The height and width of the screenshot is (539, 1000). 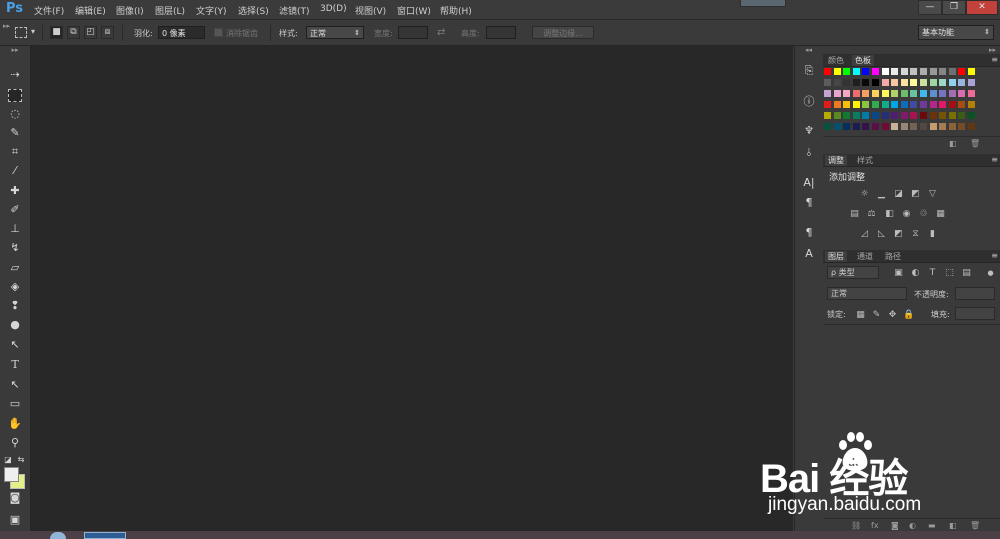 What do you see at coordinates (211, 10) in the screenshot?
I see `menu-type: 文字(Y)` at bounding box center [211, 10].